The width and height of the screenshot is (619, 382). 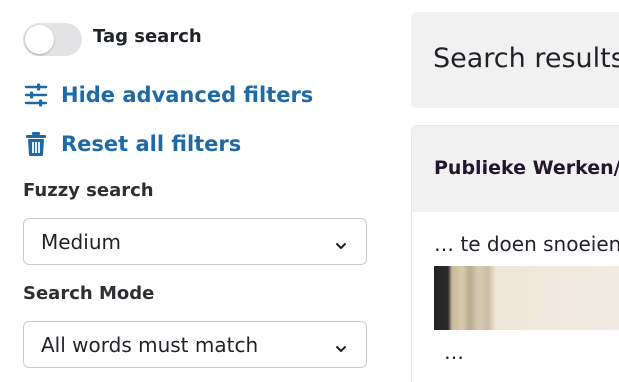 I want to click on hide-advanced-filters-button: Hide advanced filters, so click(x=168, y=95).